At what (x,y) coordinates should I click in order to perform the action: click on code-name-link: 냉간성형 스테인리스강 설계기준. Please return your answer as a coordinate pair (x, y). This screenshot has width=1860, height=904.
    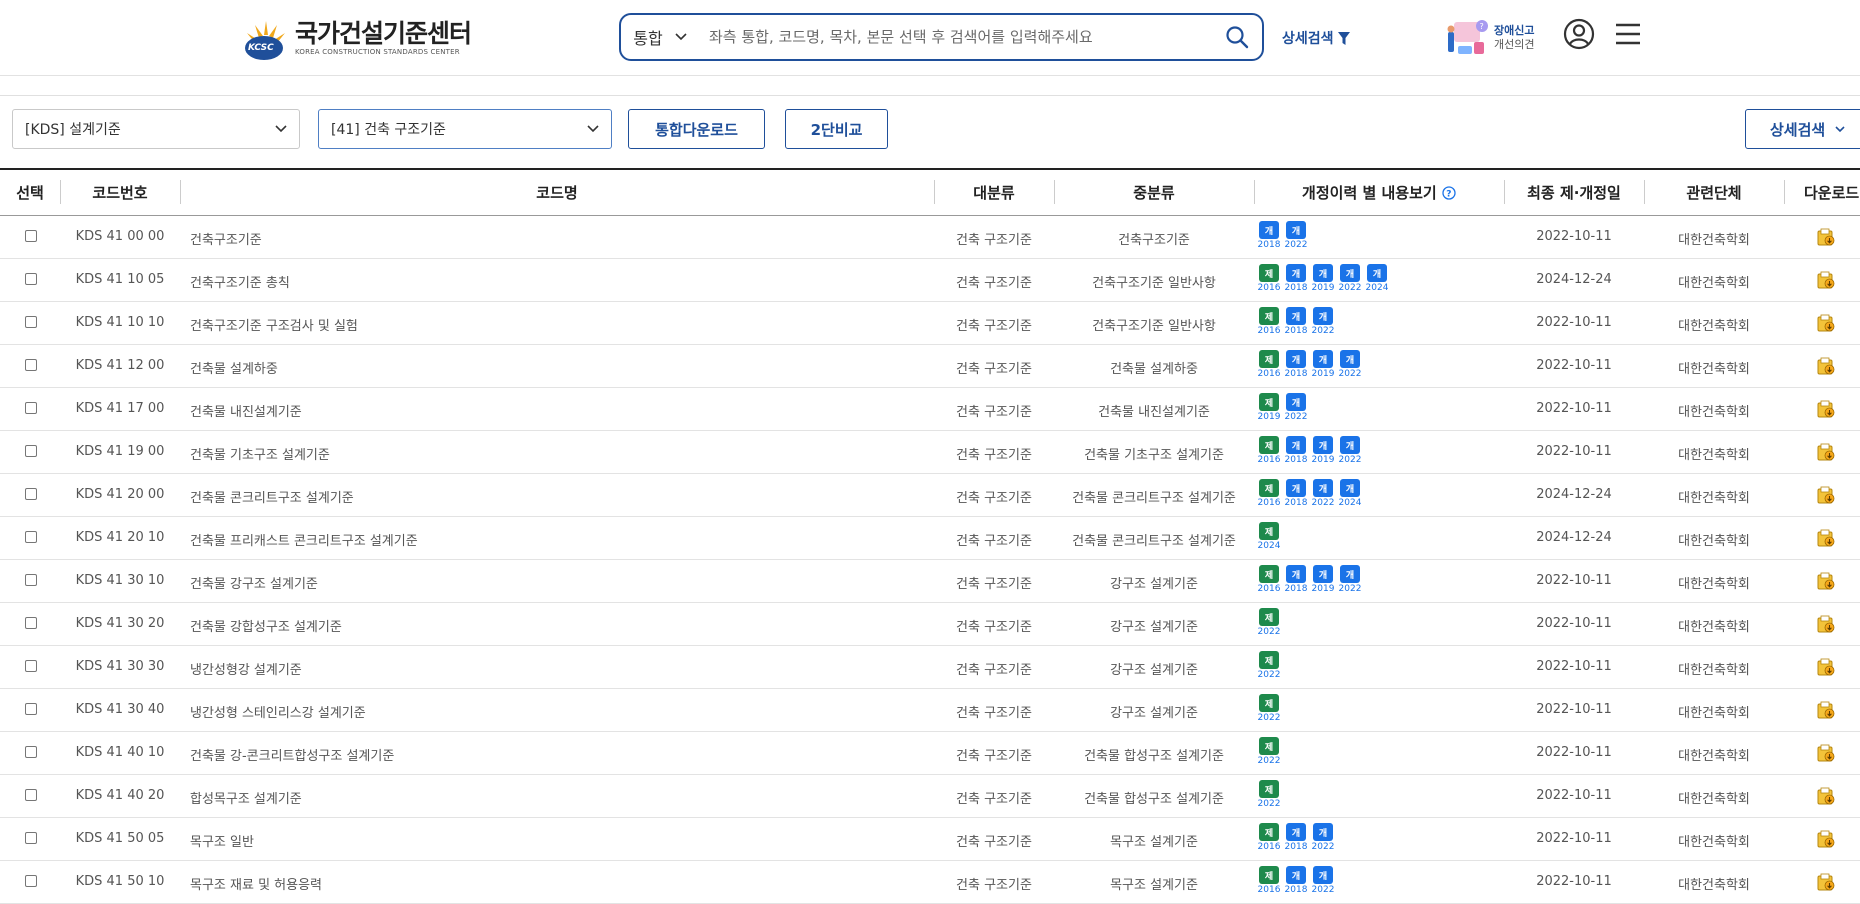
    Looking at the image, I should click on (278, 711).